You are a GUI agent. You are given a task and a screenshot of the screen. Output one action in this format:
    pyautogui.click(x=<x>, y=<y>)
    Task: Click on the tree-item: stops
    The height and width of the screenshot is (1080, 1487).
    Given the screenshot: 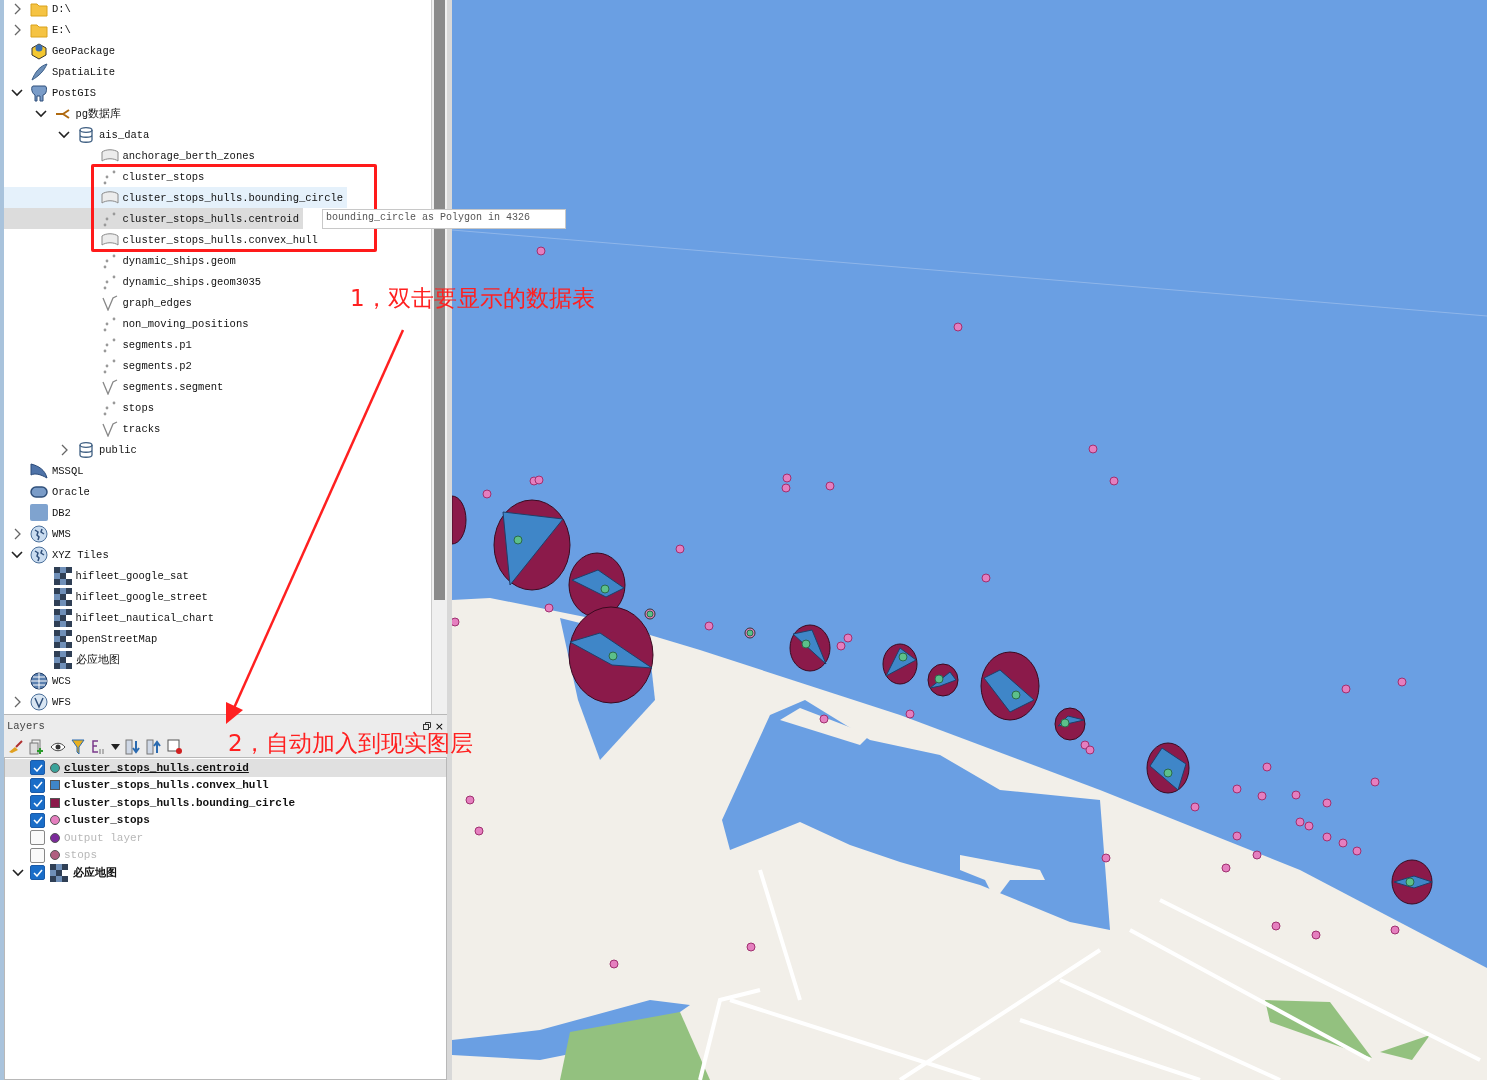 What is the action you would take?
    pyautogui.click(x=81, y=407)
    